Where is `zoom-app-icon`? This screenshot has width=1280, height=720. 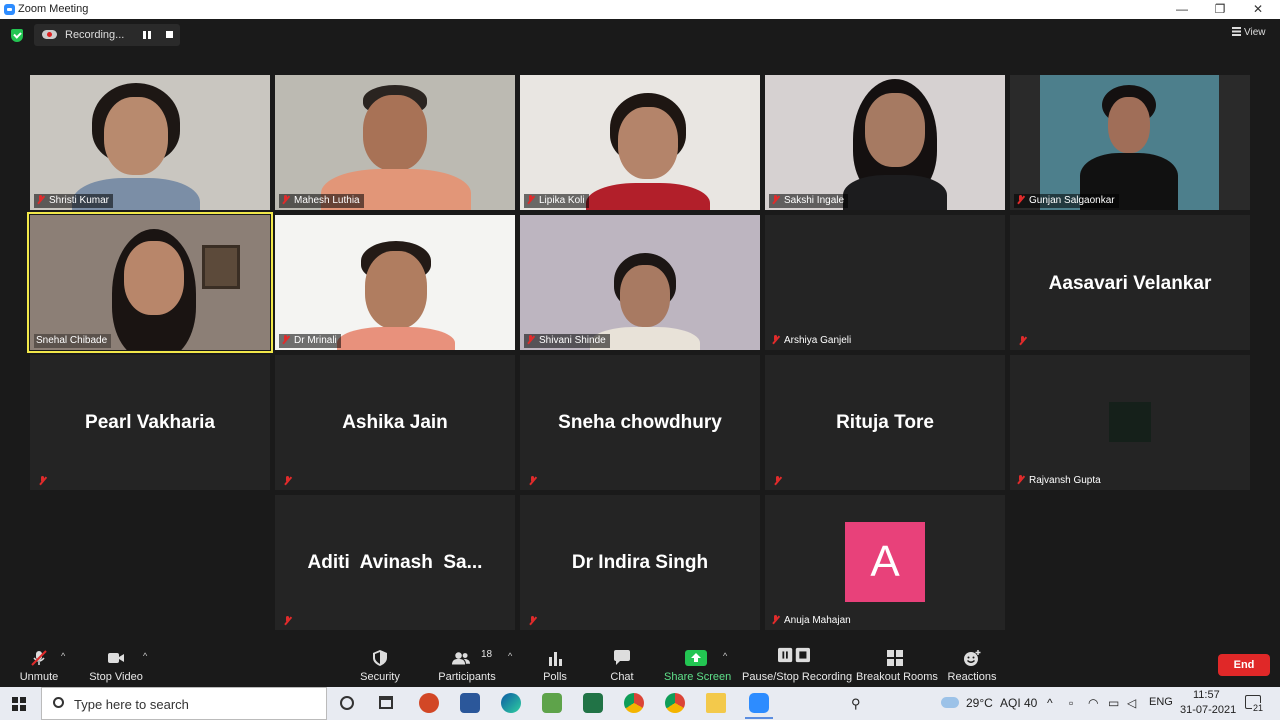
zoom-app-icon is located at coordinates (759, 706).